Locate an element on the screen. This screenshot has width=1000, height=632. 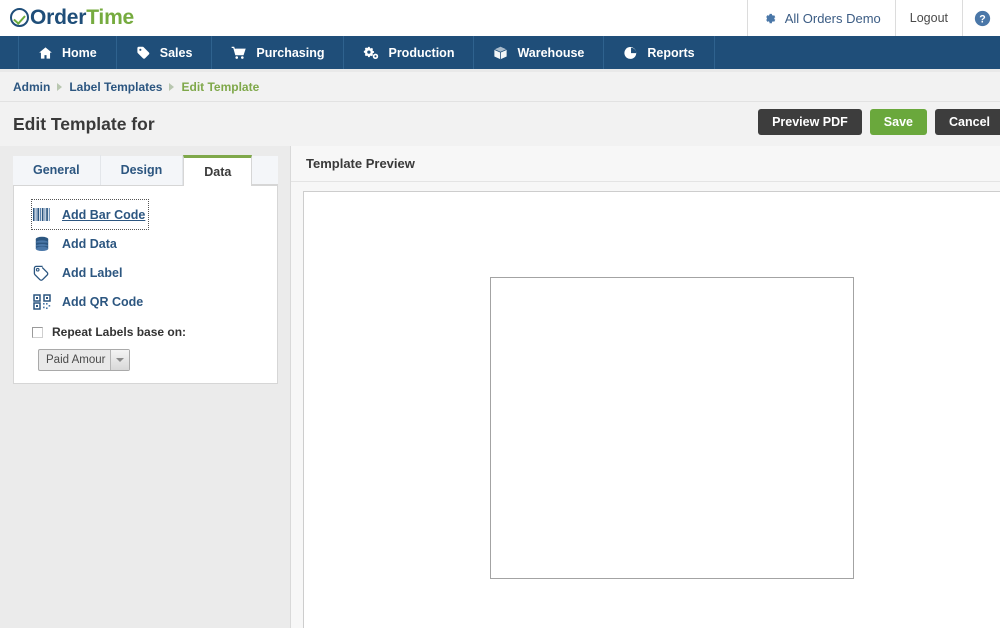
nav-item-home: Home is located at coordinates (67, 52).